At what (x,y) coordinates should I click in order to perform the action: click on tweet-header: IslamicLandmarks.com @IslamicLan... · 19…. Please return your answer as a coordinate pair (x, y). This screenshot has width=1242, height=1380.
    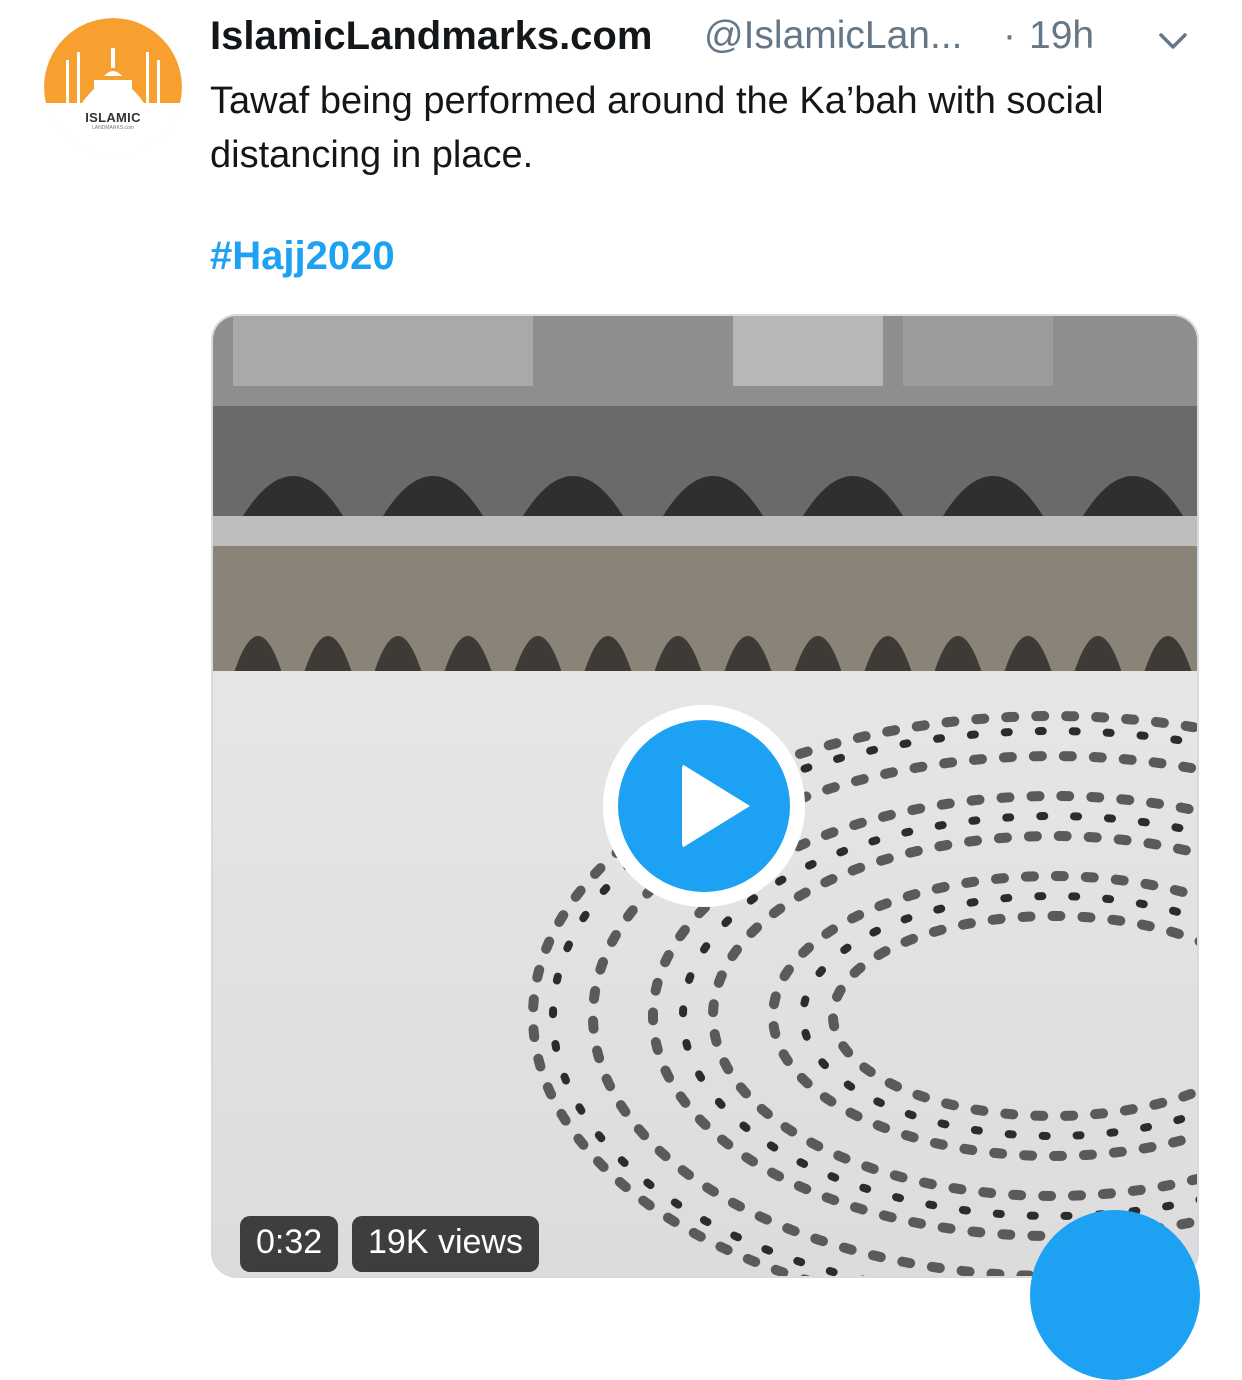
    Looking at the image, I should click on (710, 39).